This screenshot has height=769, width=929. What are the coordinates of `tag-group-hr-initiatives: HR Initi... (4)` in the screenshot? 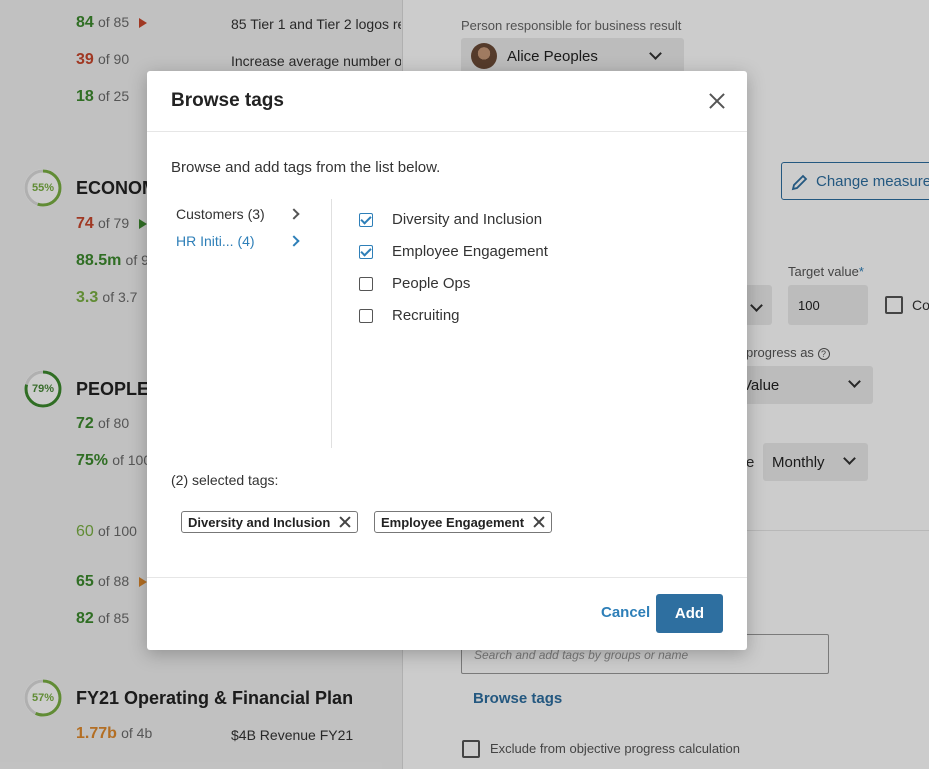 It's located at (239, 241).